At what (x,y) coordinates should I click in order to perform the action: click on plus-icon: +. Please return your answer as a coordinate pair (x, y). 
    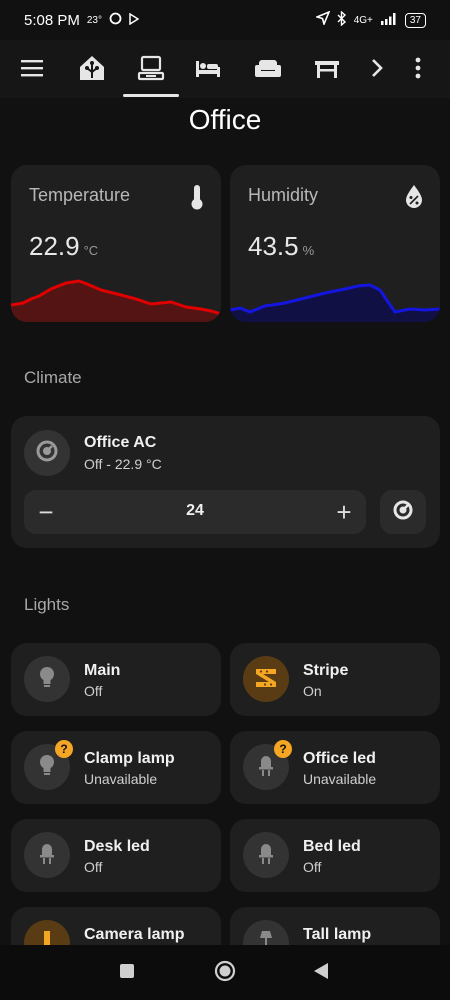
    Looking at the image, I should click on (344, 511).